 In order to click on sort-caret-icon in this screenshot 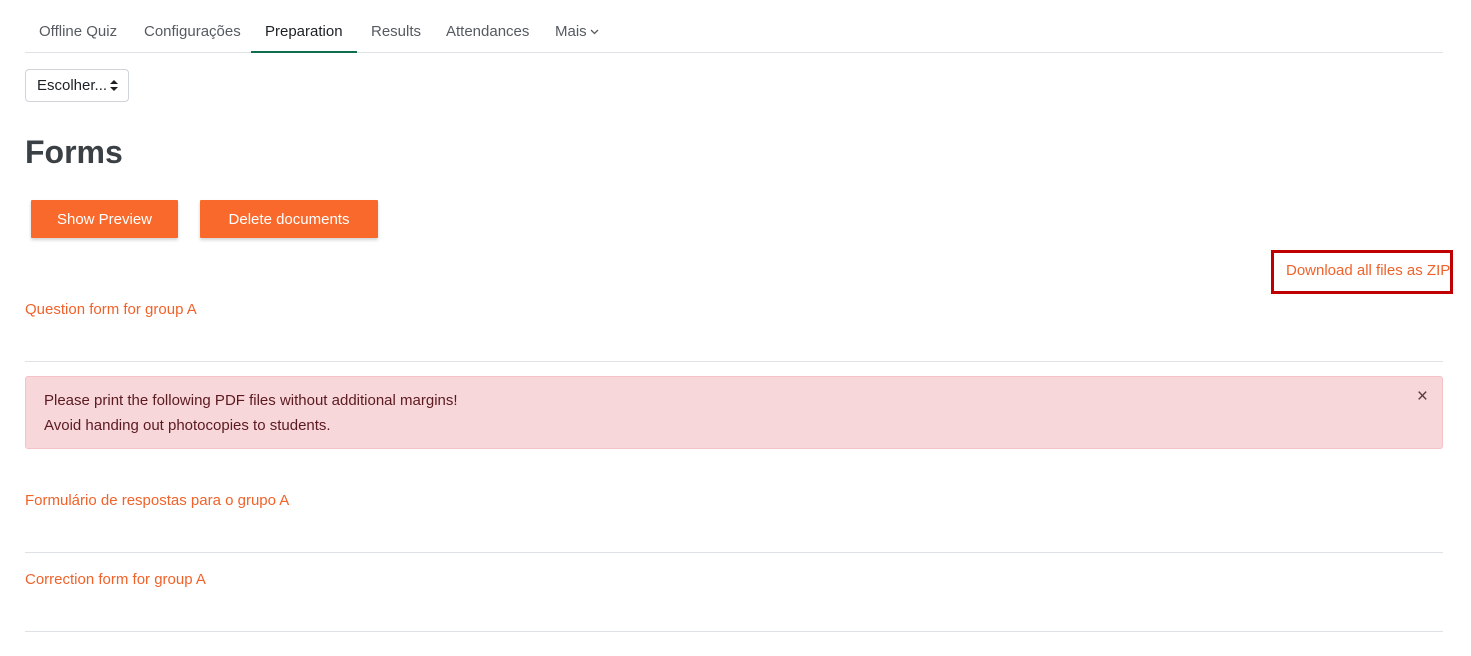, I will do `click(114, 85)`.